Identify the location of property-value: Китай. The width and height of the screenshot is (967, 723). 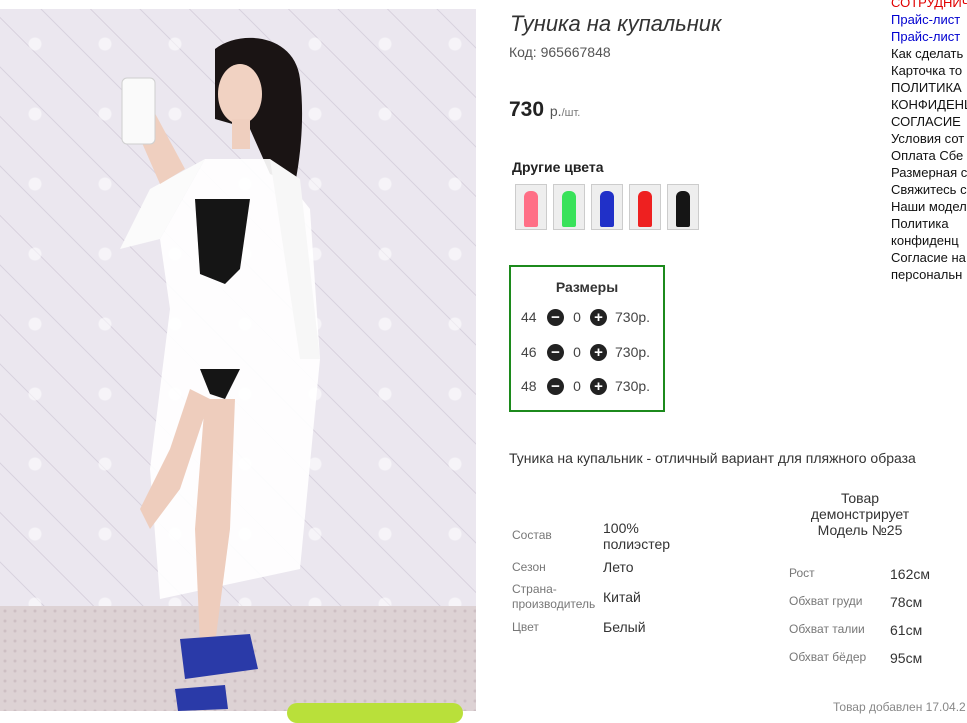
(622, 597).